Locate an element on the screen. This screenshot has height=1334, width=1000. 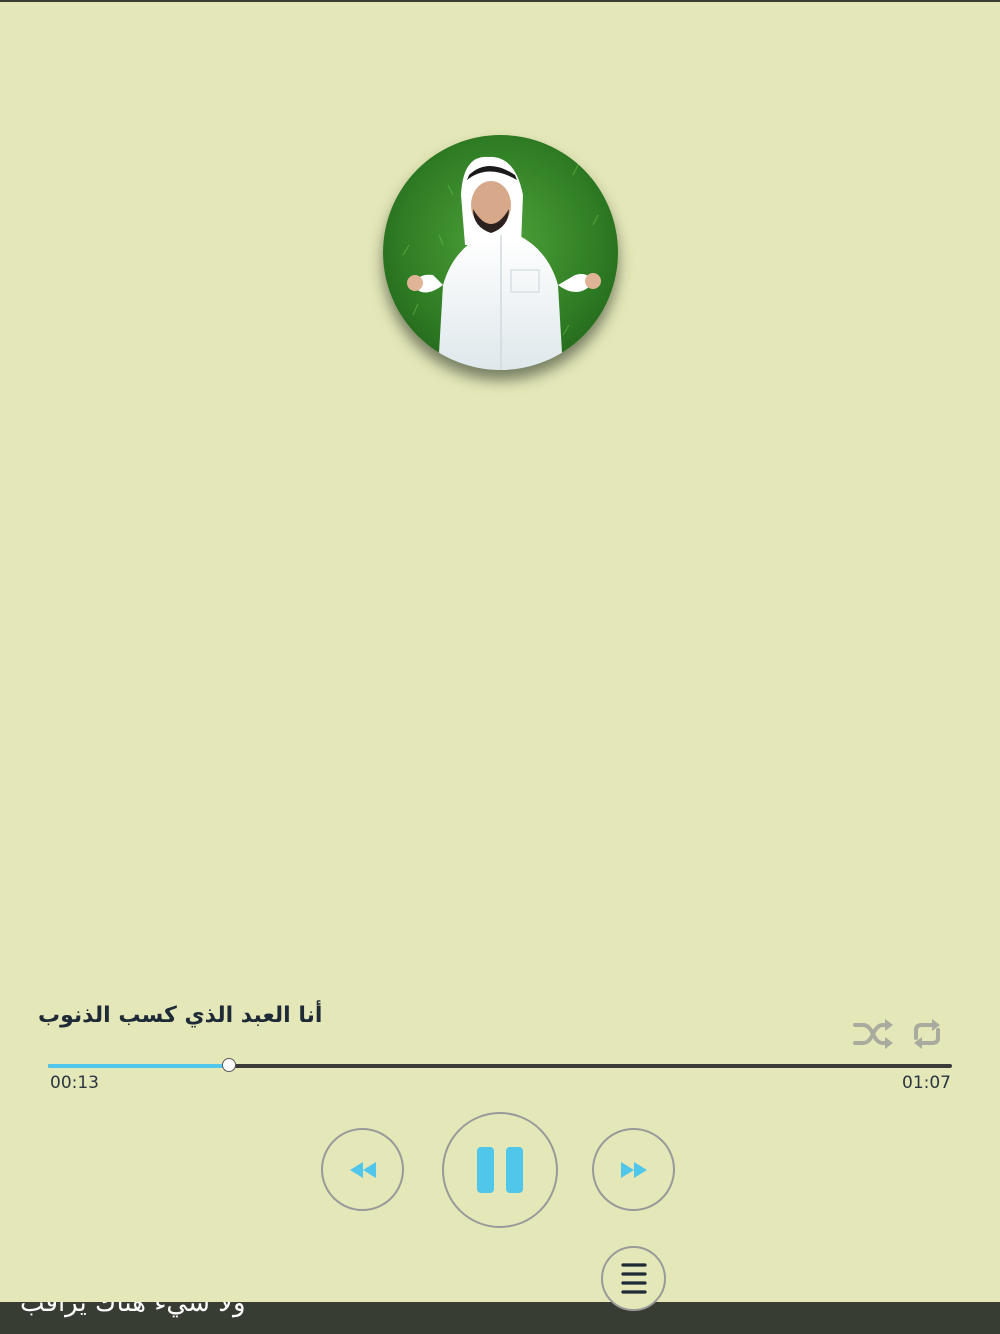
rewind-button is located at coordinates (362, 1169).